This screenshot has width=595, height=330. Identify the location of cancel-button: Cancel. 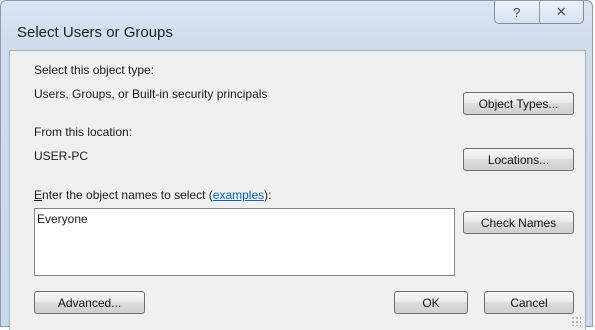
(529, 302).